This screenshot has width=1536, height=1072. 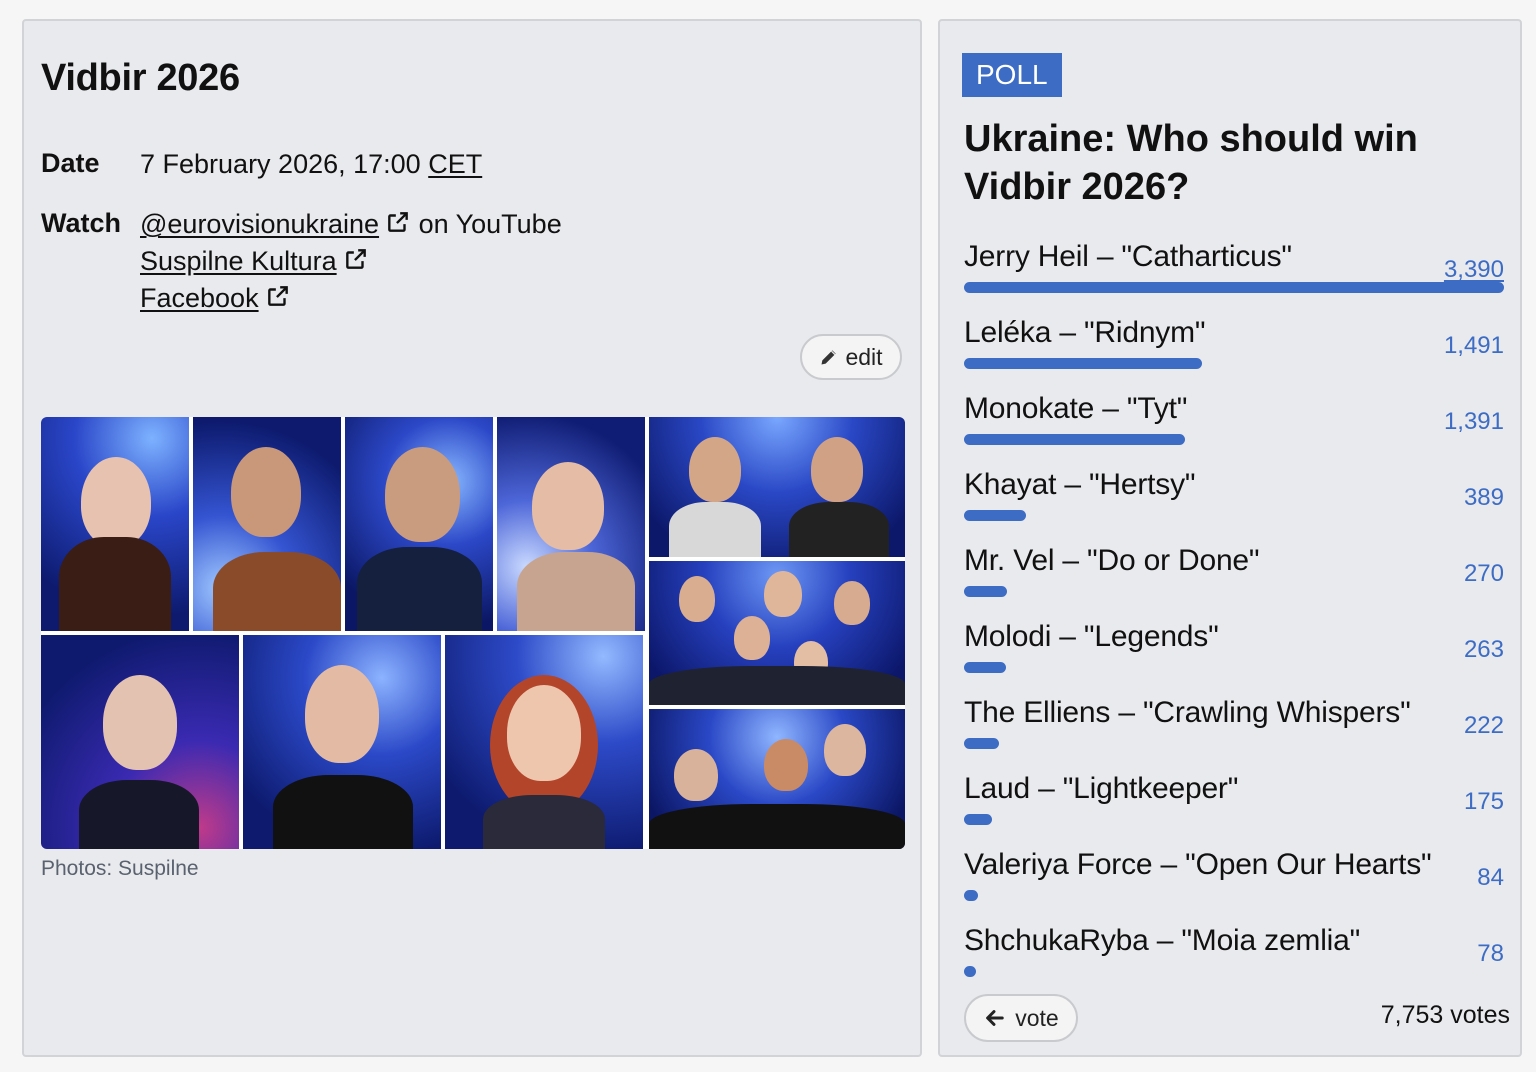 I want to click on timezone-link: CET, so click(x=455, y=164).